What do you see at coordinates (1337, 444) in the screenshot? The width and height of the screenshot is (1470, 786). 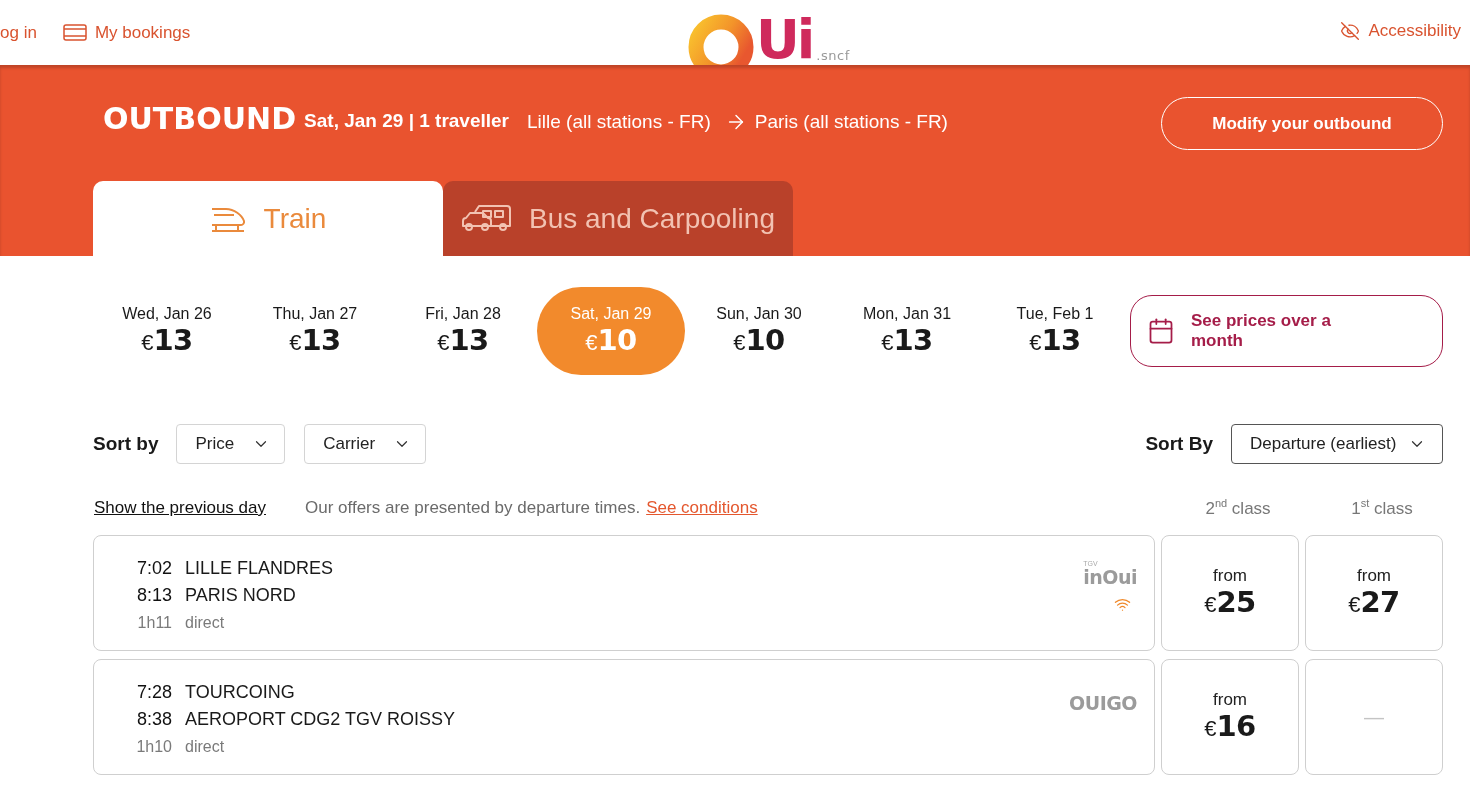 I see `sort-order-dropdown: Departure (earliest)` at bounding box center [1337, 444].